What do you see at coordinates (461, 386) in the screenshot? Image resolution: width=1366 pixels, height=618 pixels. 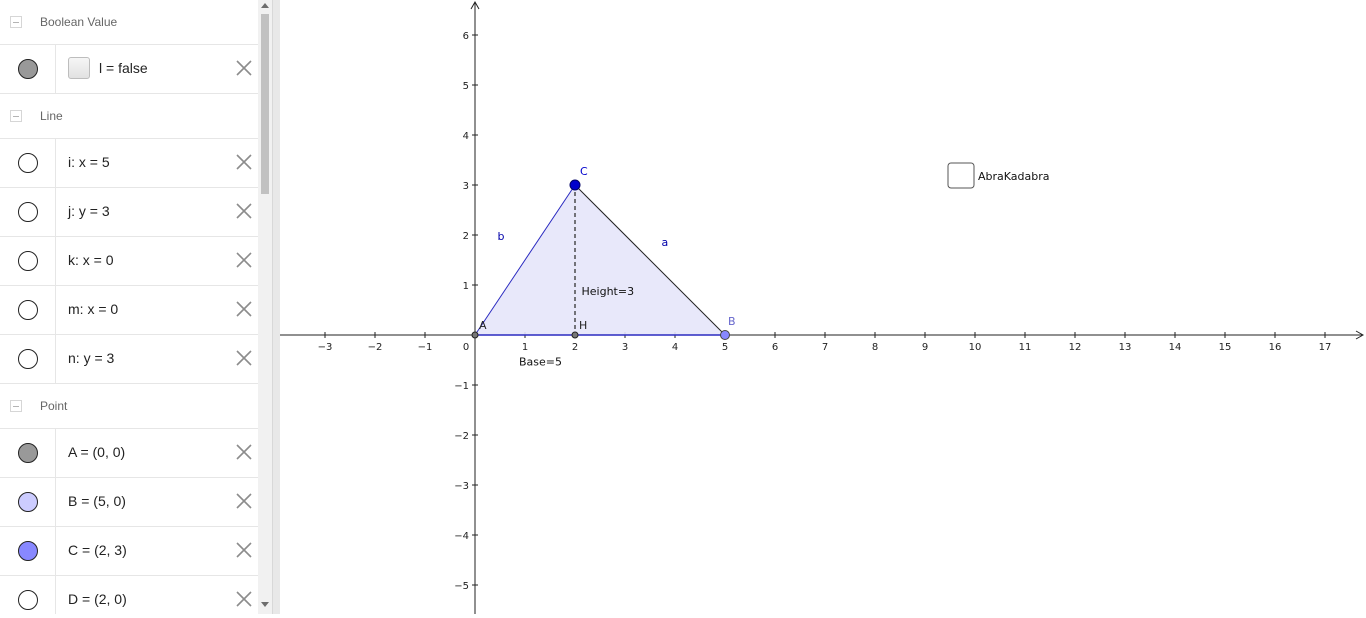 I see `y-tick-label: −1` at bounding box center [461, 386].